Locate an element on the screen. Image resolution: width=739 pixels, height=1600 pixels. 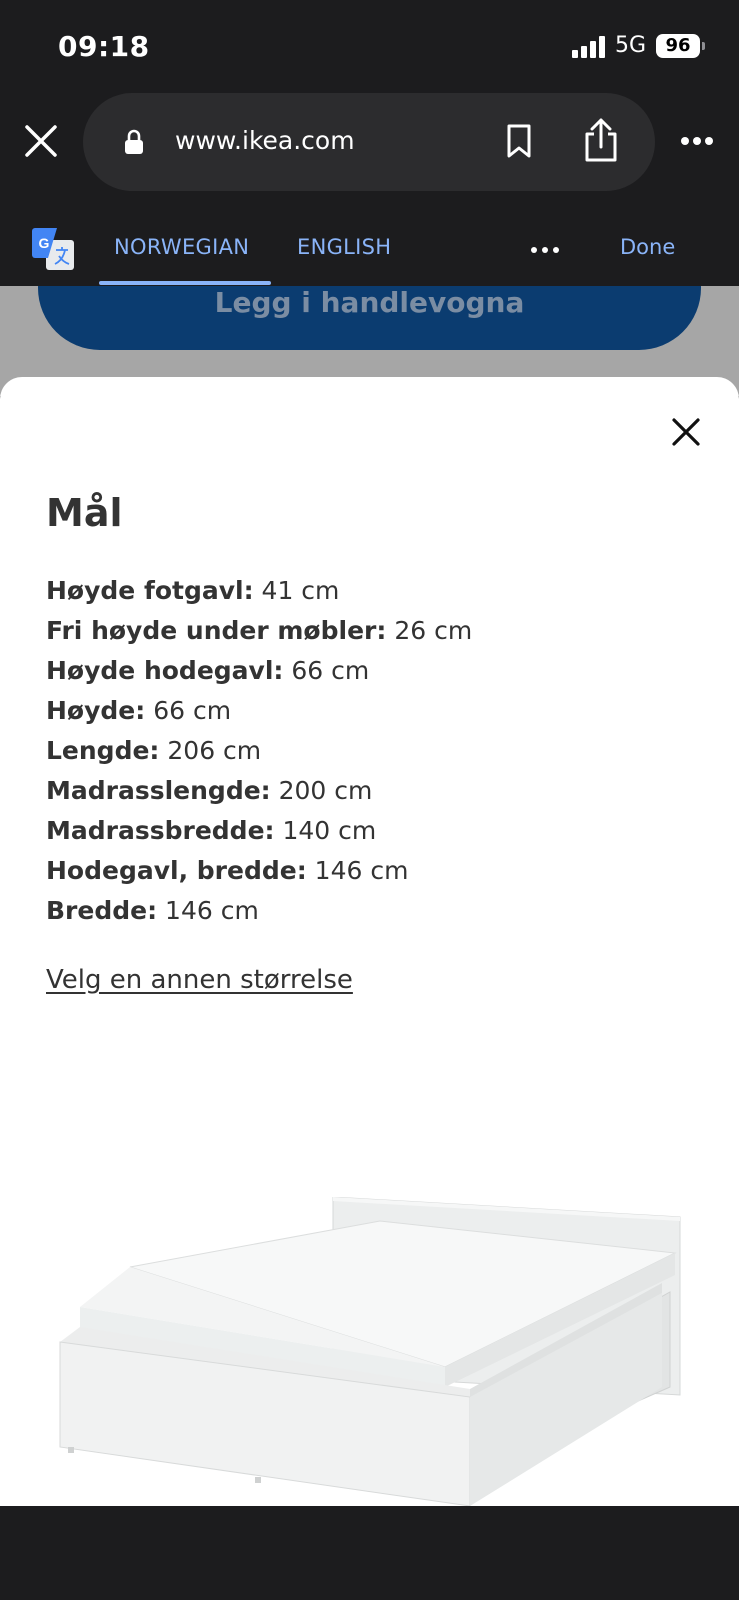
dimension-label: Lengde: is located at coordinates (103, 750).